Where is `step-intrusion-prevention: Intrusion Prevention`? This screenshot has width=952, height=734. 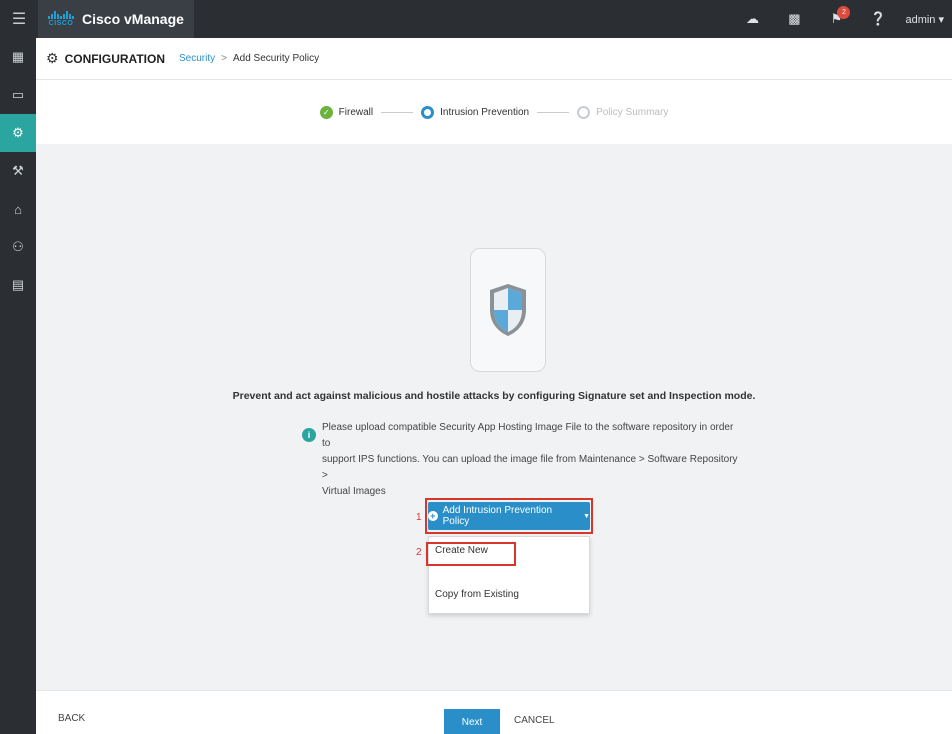 step-intrusion-prevention: Intrusion Prevention is located at coordinates (475, 112).